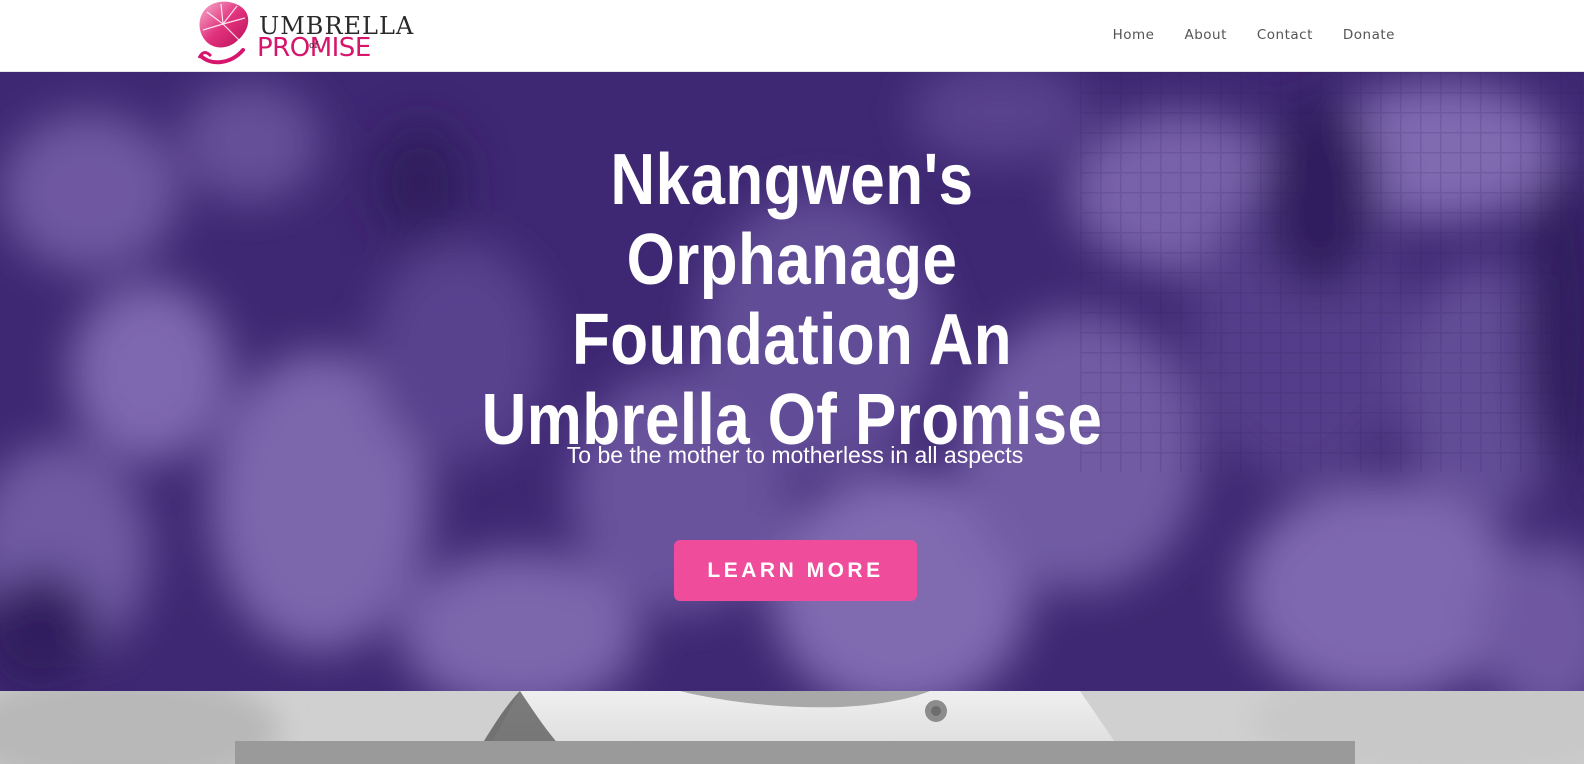 Image resolution: width=1584 pixels, height=764 pixels. I want to click on learn-more-button: LEARN MORE, so click(795, 570).